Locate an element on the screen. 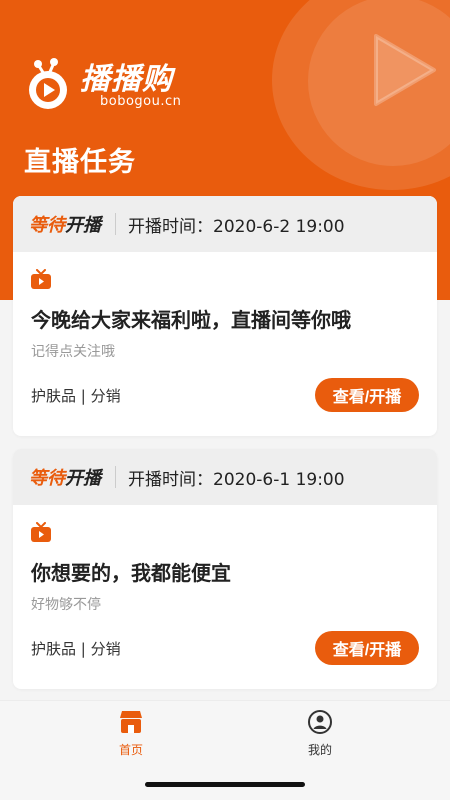  tab-mine: 我的 is located at coordinates (320, 733).